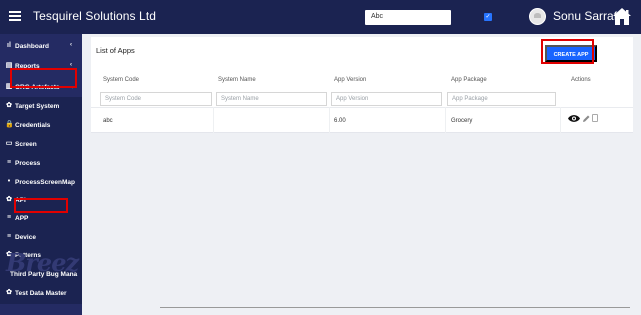 This screenshot has height=315, width=641. What do you see at coordinates (469, 80) in the screenshot?
I see `column-header-app-package: App Package` at bounding box center [469, 80].